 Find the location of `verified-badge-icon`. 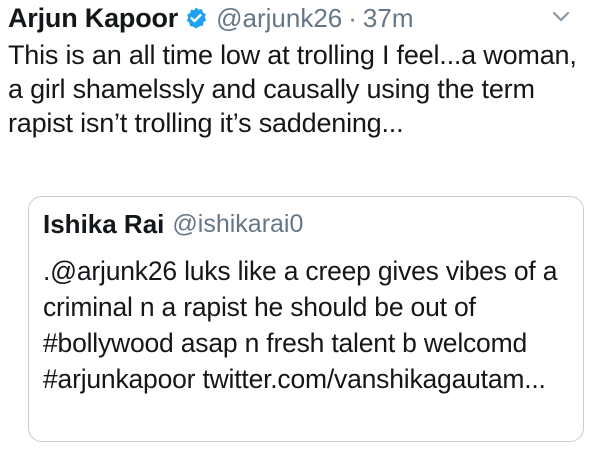

verified-badge-icon is located at coordinates (196, 18).